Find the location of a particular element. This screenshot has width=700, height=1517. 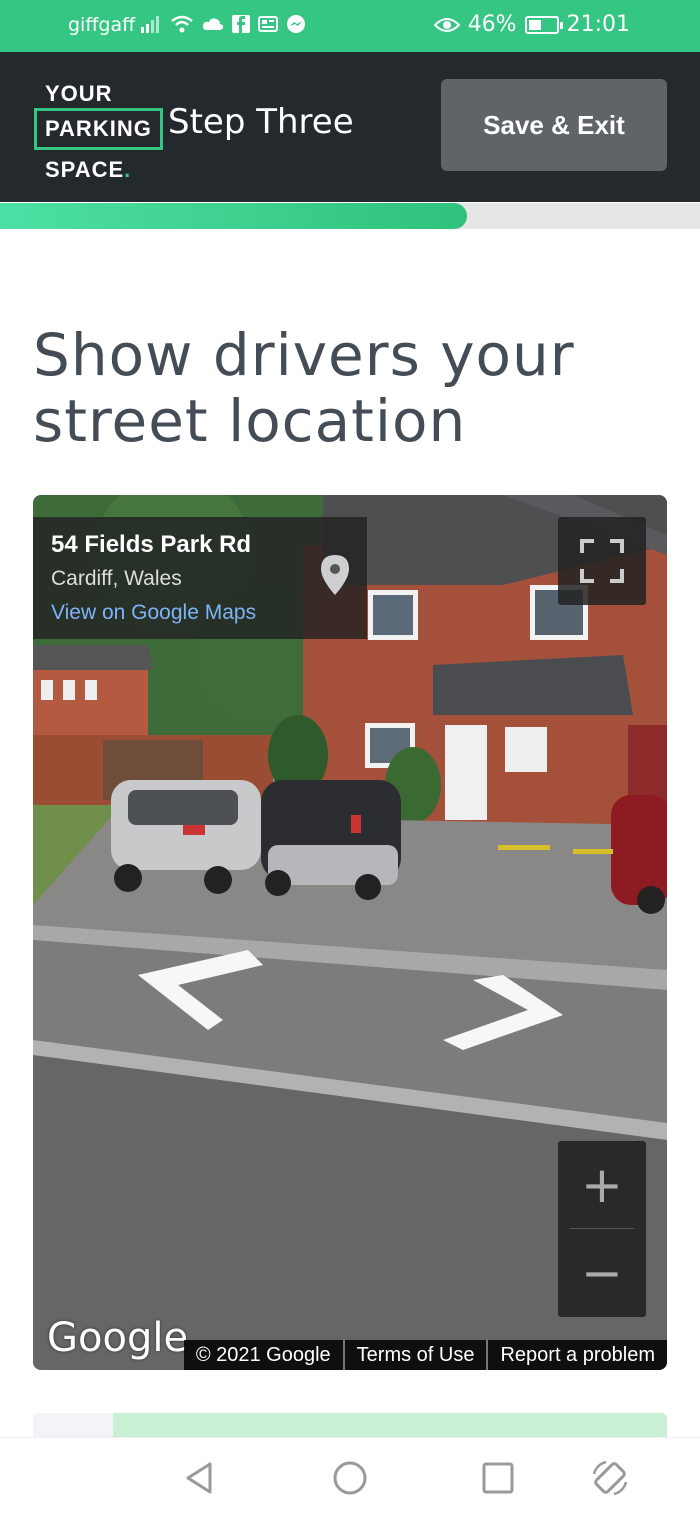

eye-comfort-icon is located at coordinates (446, 24).